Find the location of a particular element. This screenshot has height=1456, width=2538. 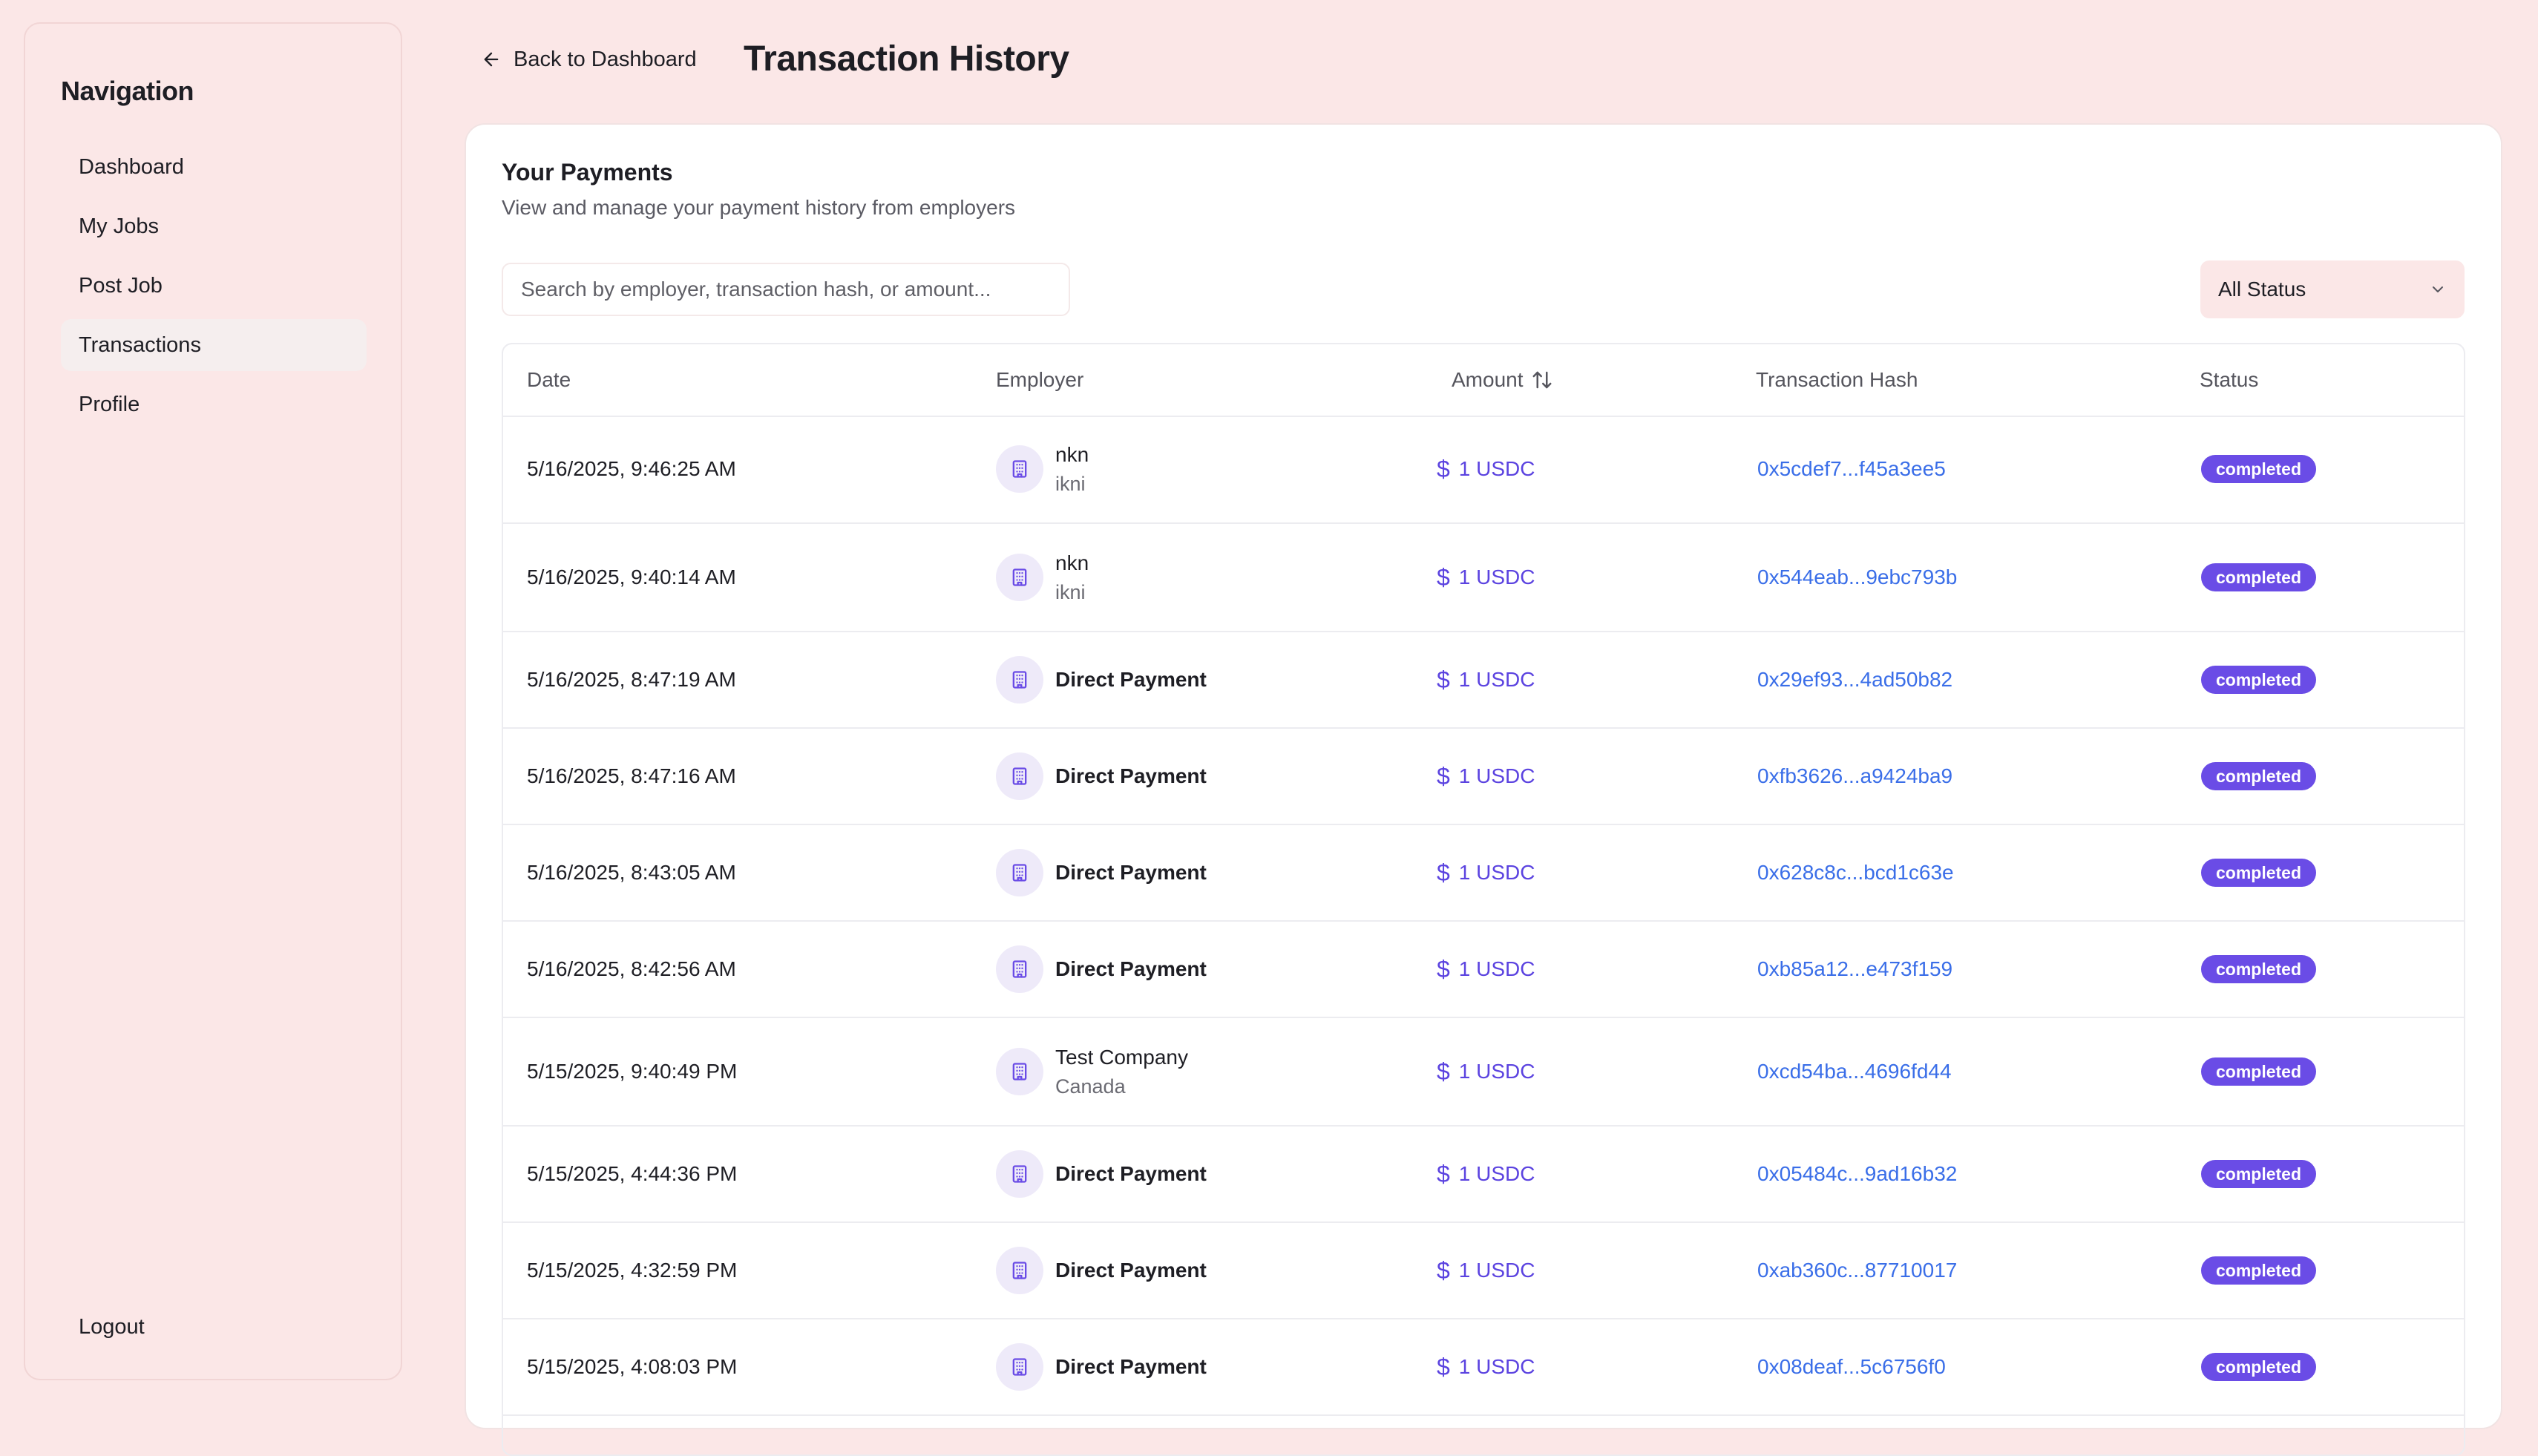

chevron-down-icon is located at coordinates (2438, 289).